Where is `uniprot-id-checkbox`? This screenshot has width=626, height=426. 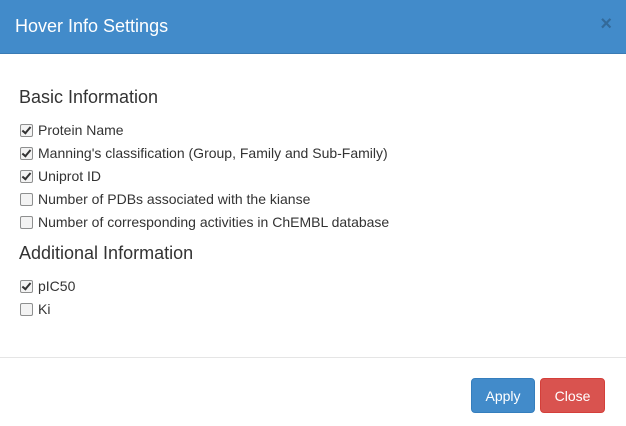
uniprot-id-checkbox is located at coordinates (26, 176).